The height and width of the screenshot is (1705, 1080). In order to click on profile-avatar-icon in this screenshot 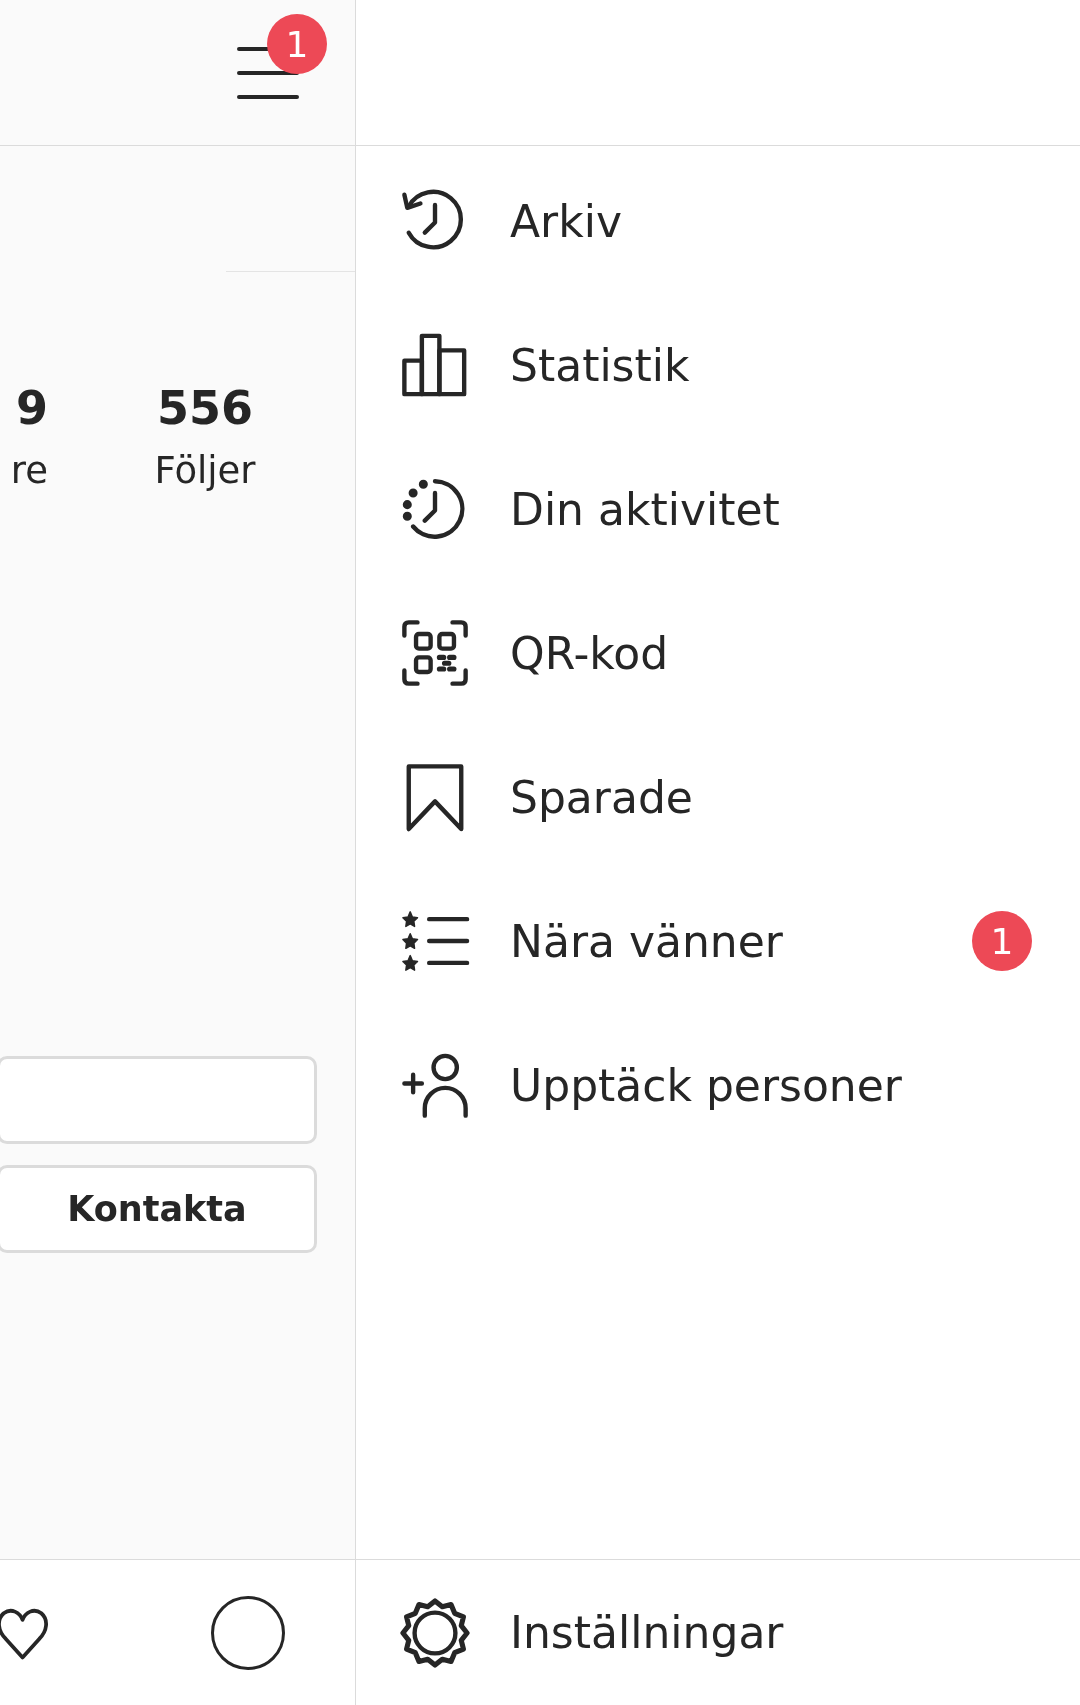, I will do `click(248, 1632)`.